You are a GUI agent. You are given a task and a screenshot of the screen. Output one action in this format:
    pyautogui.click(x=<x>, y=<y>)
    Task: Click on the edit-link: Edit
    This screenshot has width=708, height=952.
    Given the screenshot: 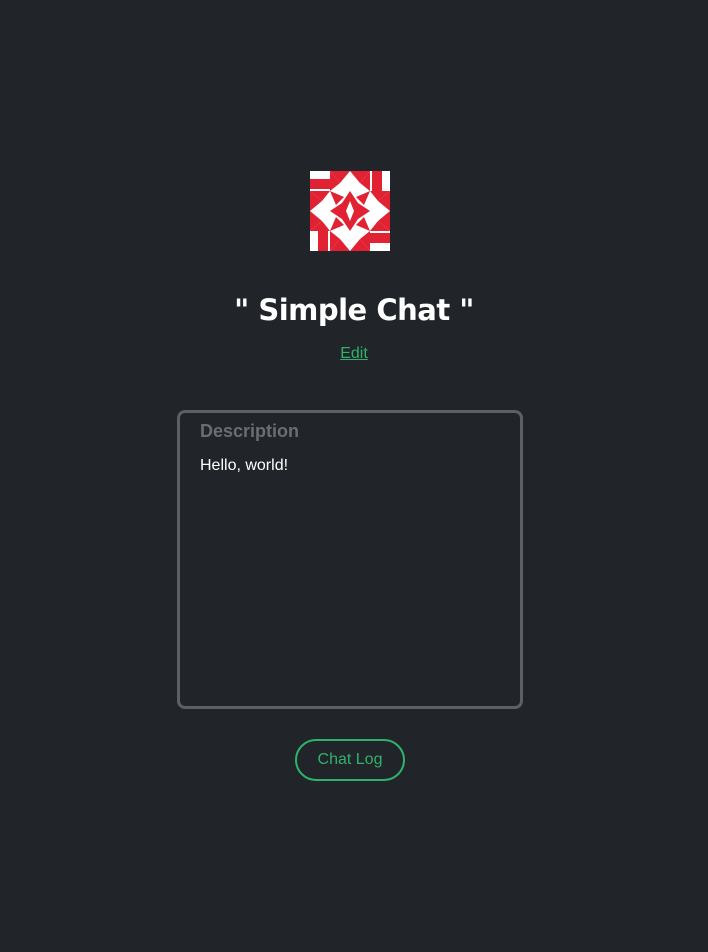 What is the action you would take?
    pyautogui.click(x=354, y=353)
    